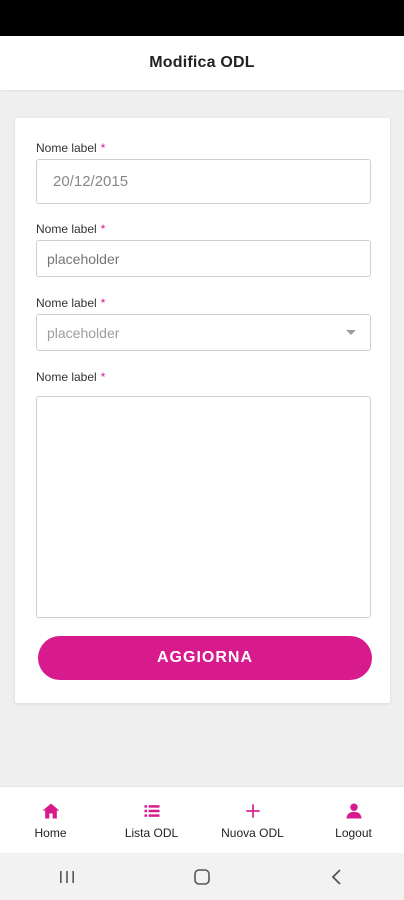 The image size is (404, 900). Describe the element at coordinates (50, 810) in the screenshot. I see `home-icon` at that location.